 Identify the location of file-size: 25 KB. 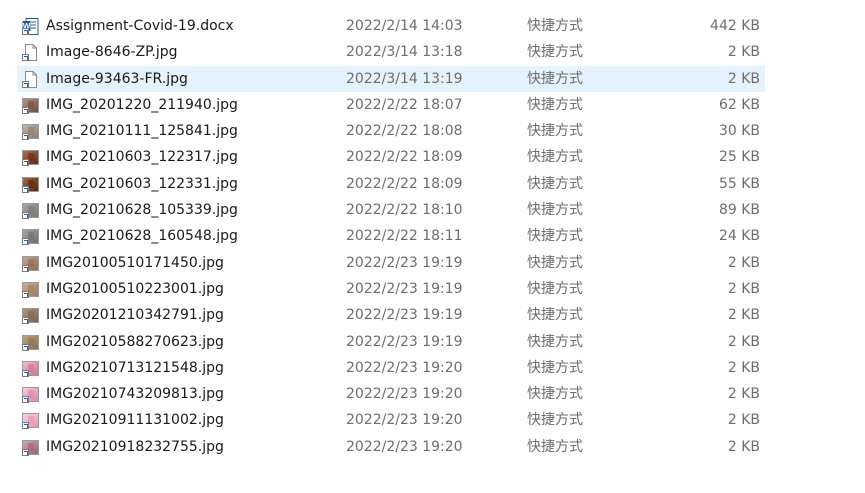
(739, 157).